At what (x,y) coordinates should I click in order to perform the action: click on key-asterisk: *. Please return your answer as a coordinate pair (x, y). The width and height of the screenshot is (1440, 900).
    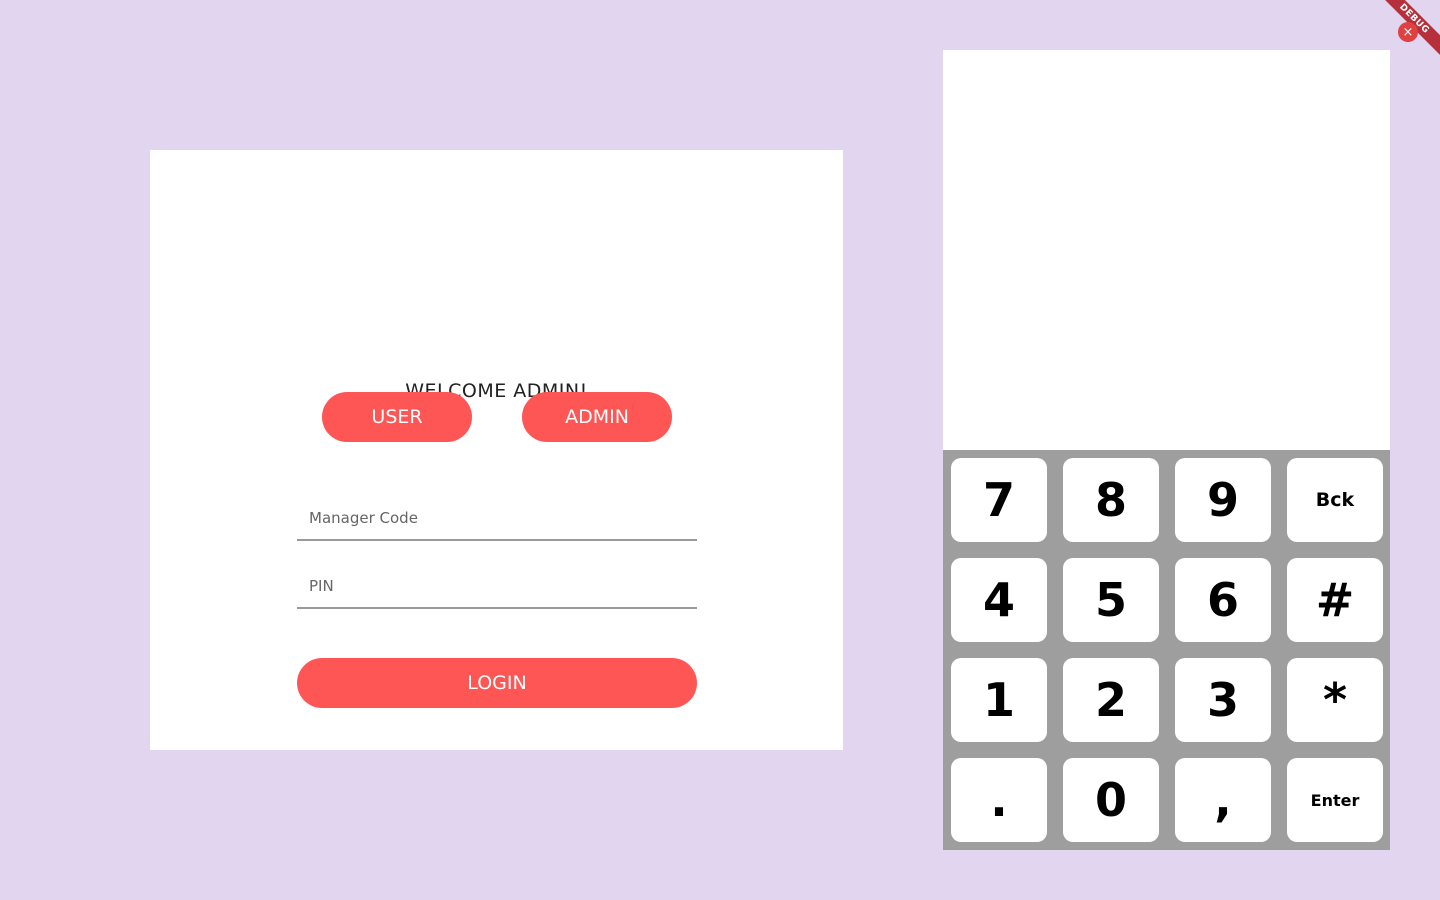
    Looking at the image, I should click on (1335, 700).